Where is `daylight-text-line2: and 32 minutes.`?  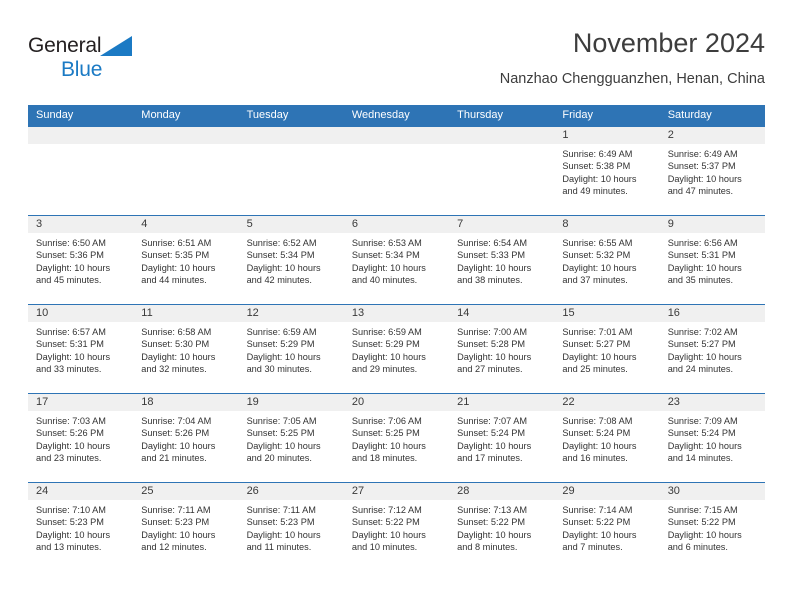
daylight-text-line2: and 32 minutes. is located at coordinates (174, 369).